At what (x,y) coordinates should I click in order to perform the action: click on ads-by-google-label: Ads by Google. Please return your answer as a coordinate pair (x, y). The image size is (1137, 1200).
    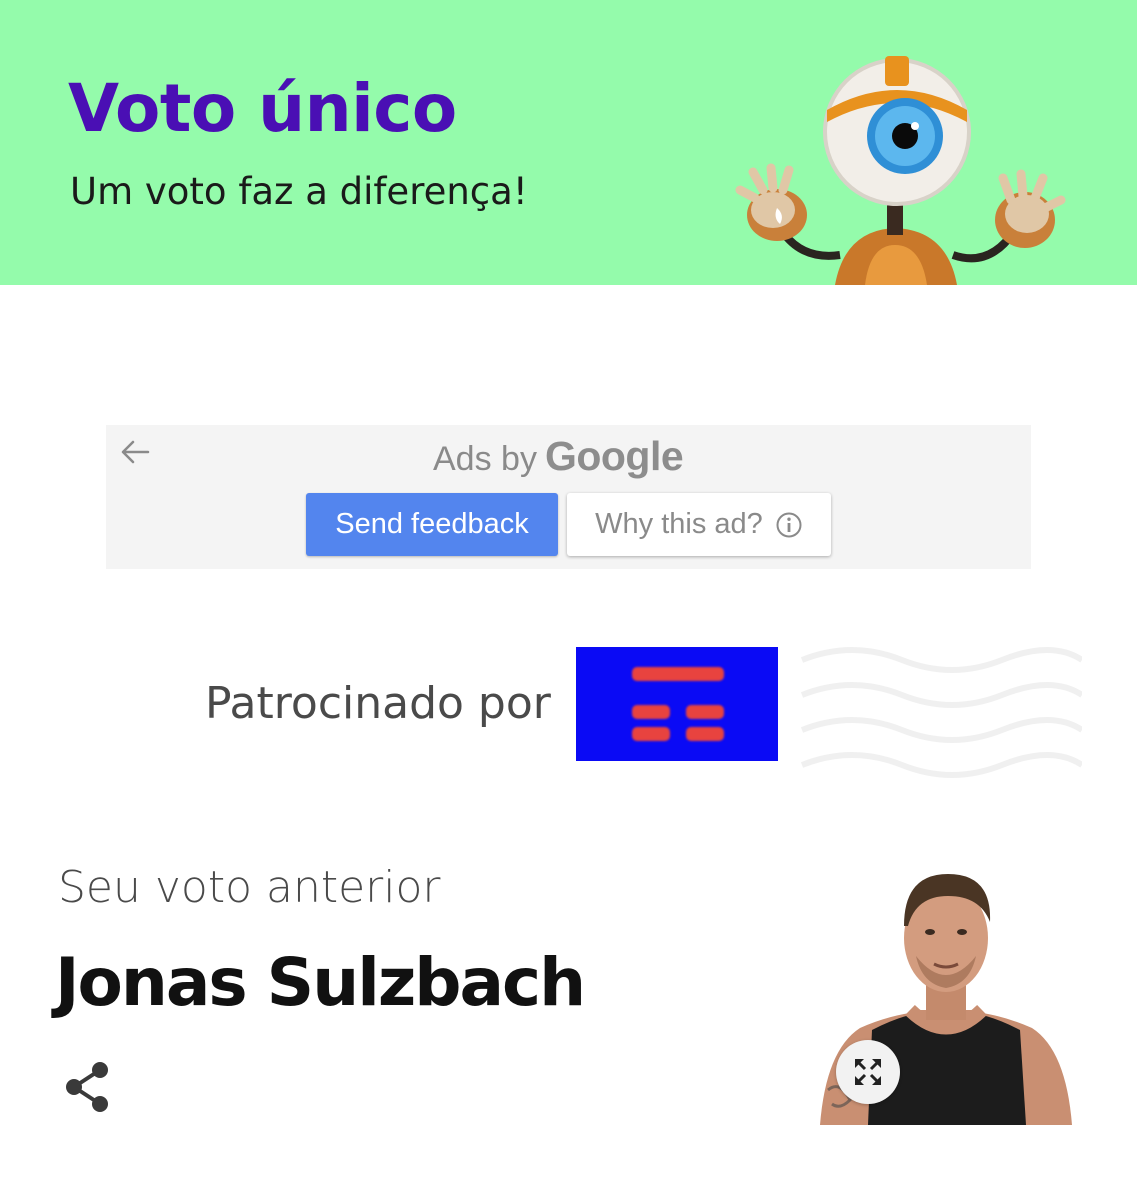
    Looking at the image, I should click on (558, 456).